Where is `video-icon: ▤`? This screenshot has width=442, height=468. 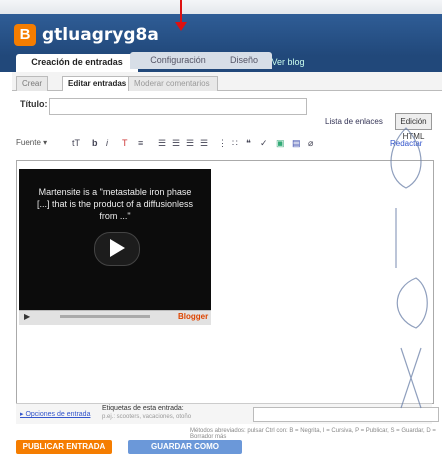 video-icon: ▤ is located at coordinates (296, 143).